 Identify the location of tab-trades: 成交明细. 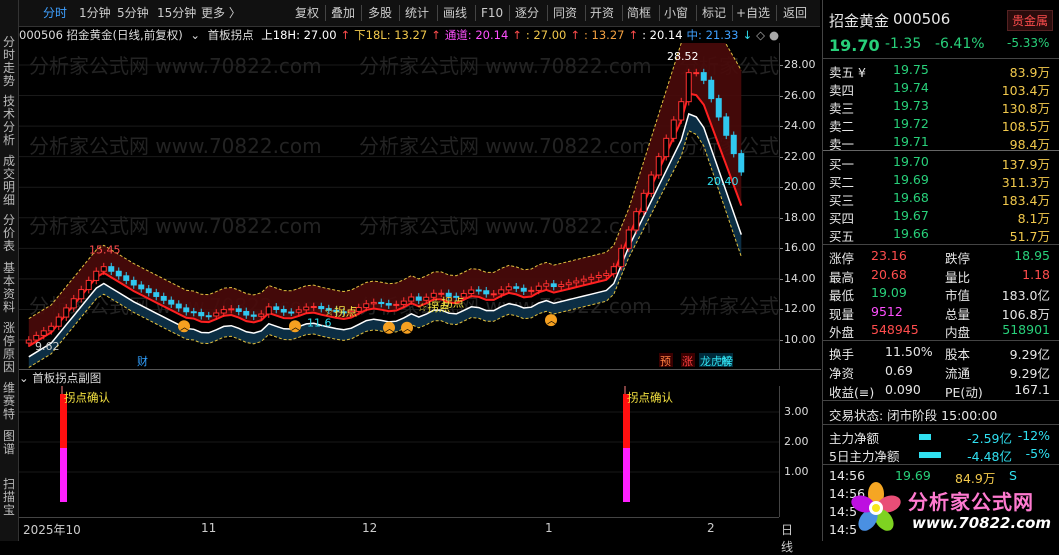
(9, 181).